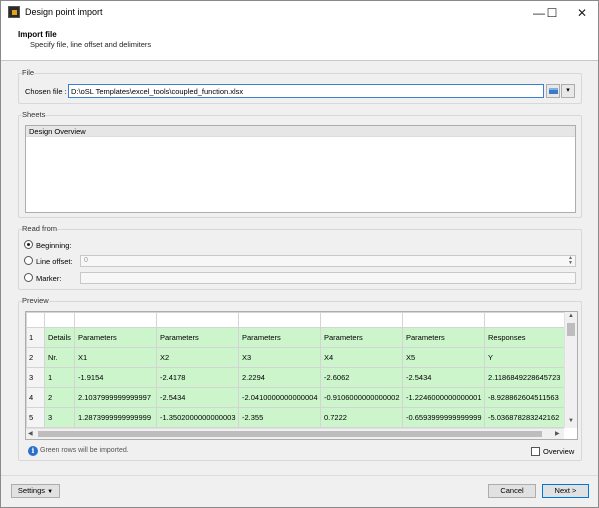 Image resolution: width=599 pixels, height=508 pixels. I want to click on table-cell: -2.355, so click(279, 417).